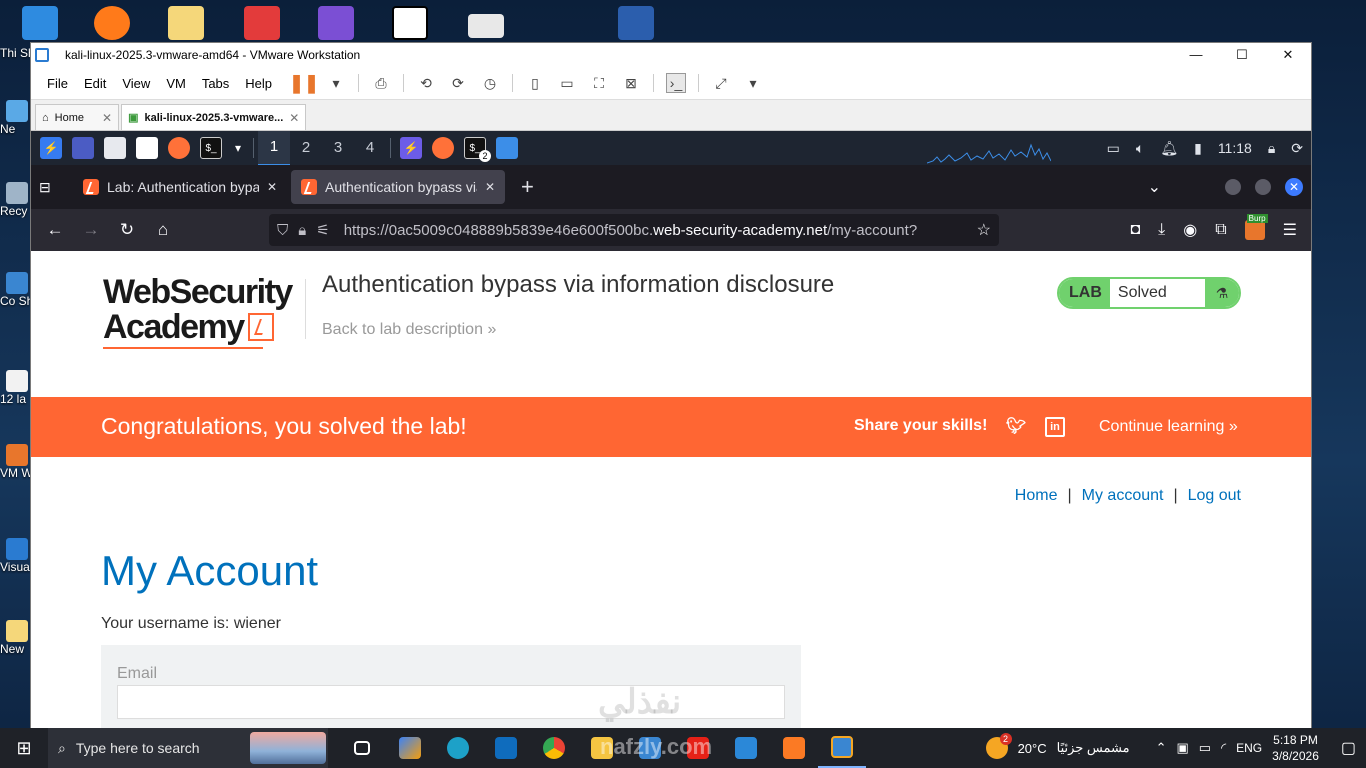  What do you see at coordinates (410, 748) in the screenshot?
I see `copilot-icon` at bounding box center [410, 748].